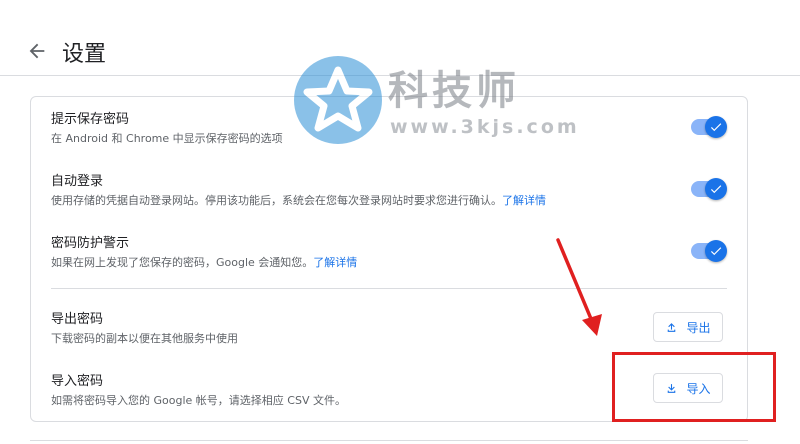 This screenshot has height=444, width=800. I want to click on export-passwords-title: 导出密码, so click(77, 319).